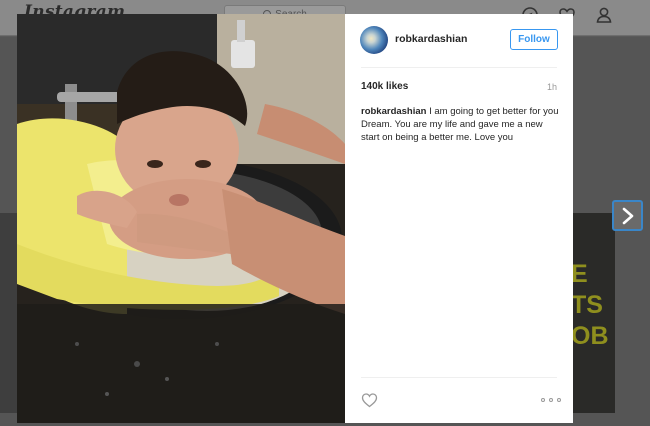  What do you see at coordinates (591, 336) in the screenshot?
I see `tile-text-line: OB` at bounding box center [591, 336].